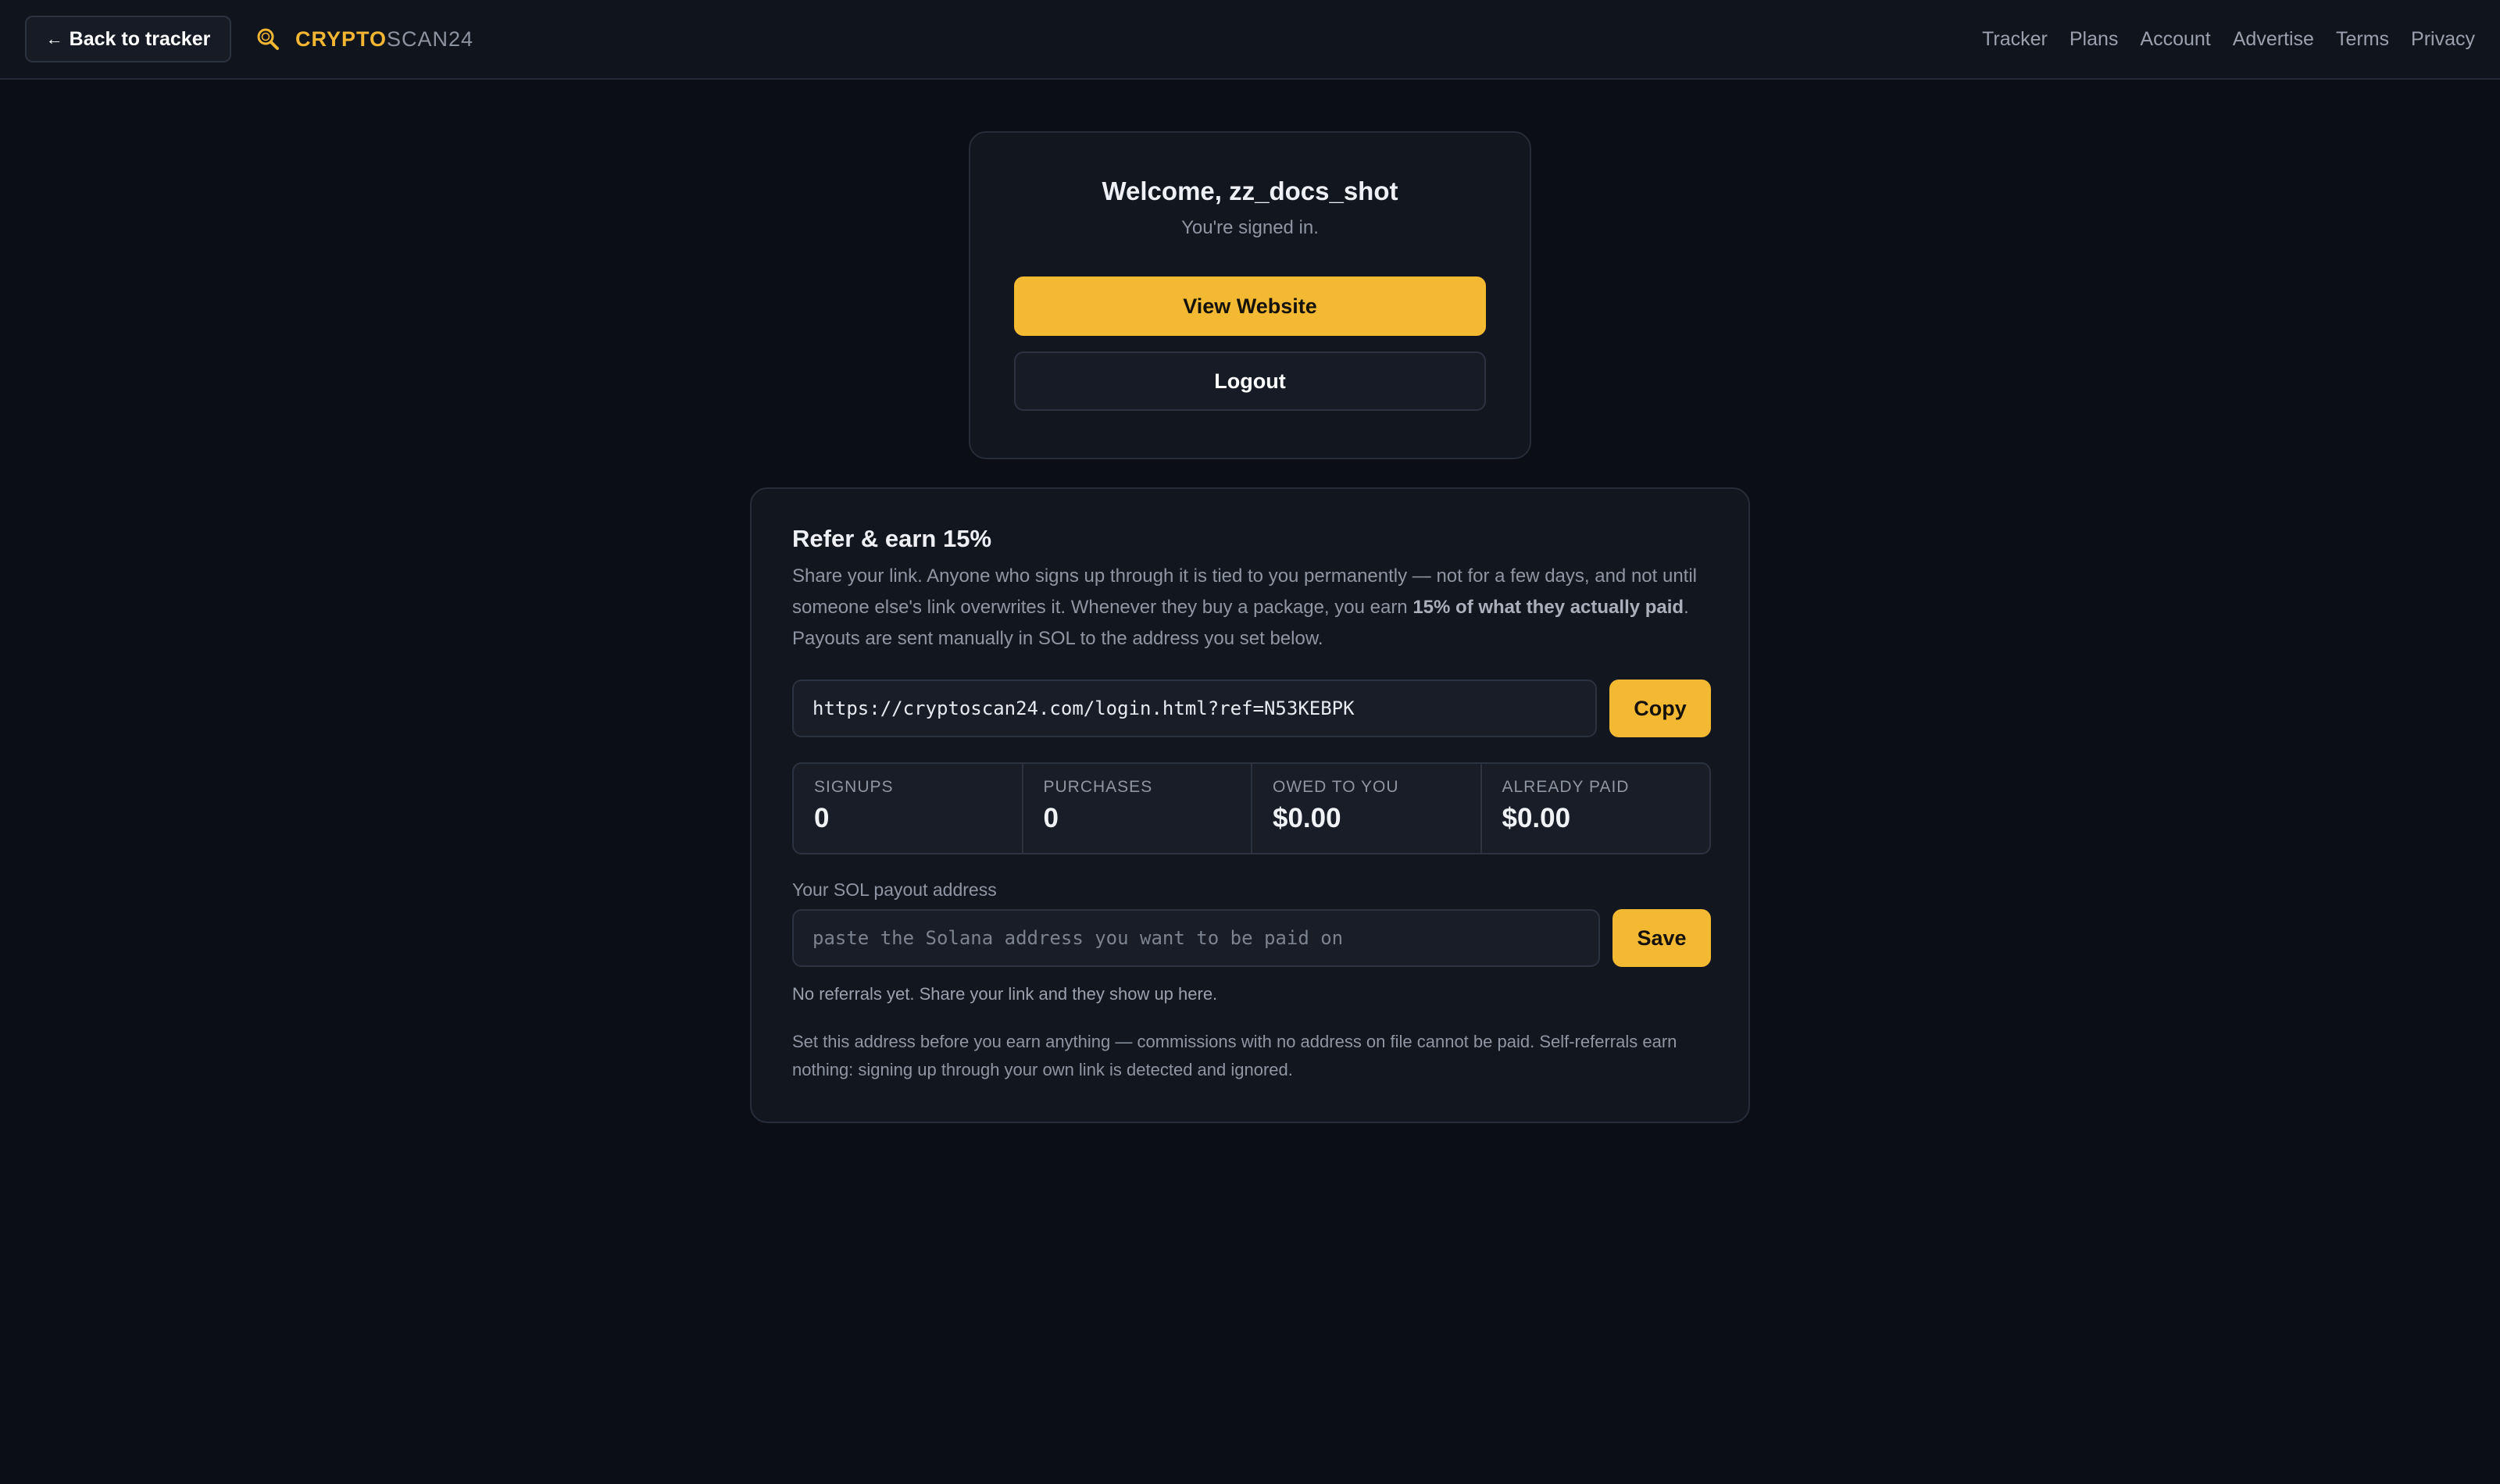 This screenshot has width=2500, height=1484. What do you see at coordinates (2273, 39) in the screenshot?
I see `nav-advertise: Advertise` at bounding box center [2273, 39].